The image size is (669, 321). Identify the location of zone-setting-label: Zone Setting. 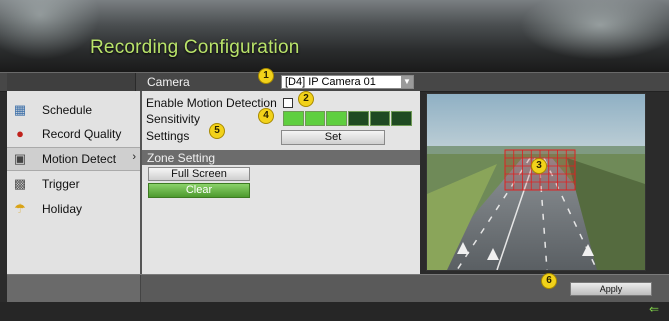
(181, 158).